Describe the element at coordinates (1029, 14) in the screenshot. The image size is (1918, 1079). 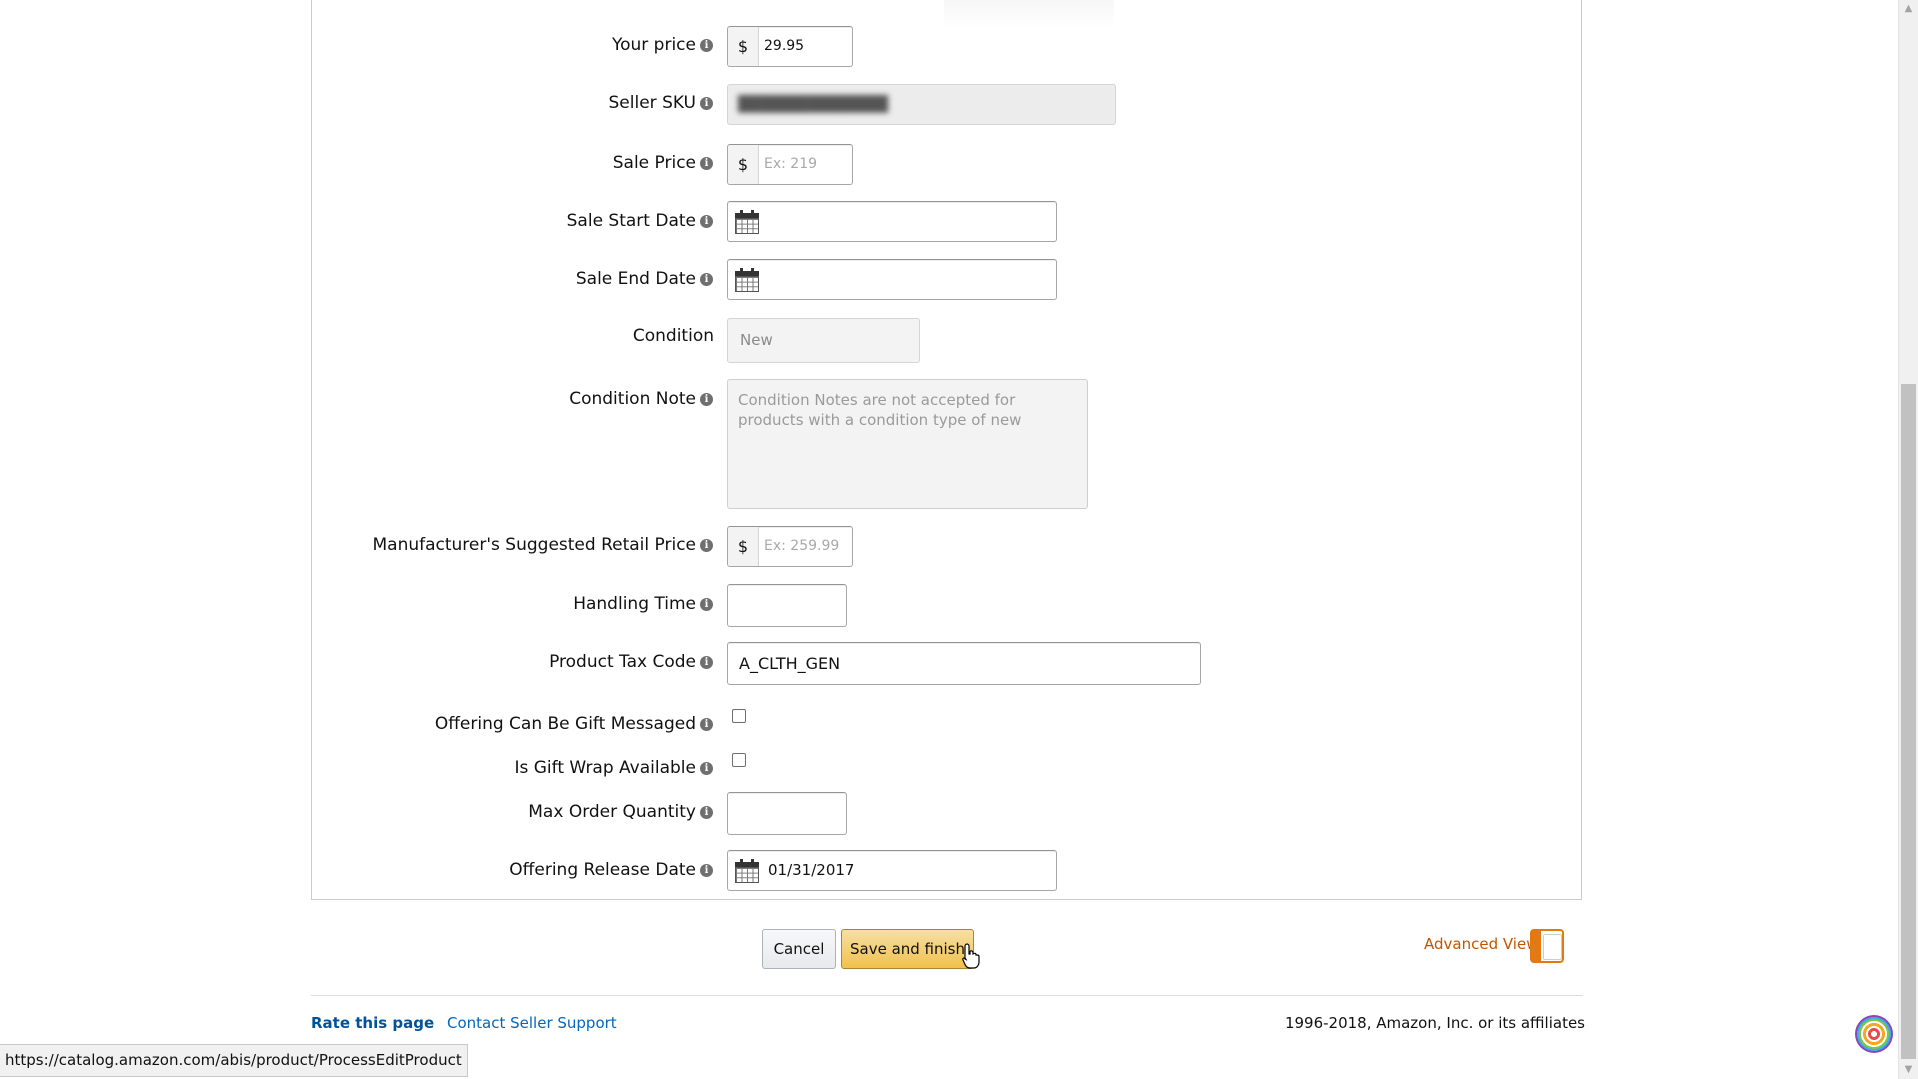
I see `faded-field-remnant` at that location.